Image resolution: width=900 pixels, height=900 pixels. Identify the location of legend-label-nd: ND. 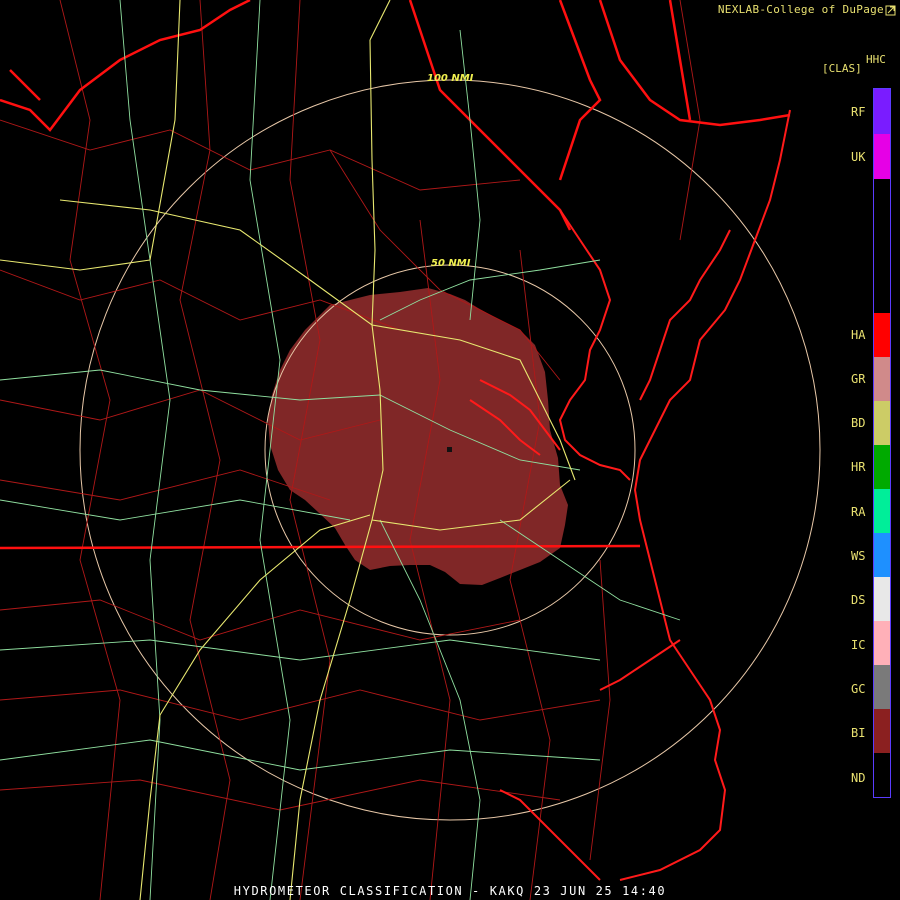
(858, 778).